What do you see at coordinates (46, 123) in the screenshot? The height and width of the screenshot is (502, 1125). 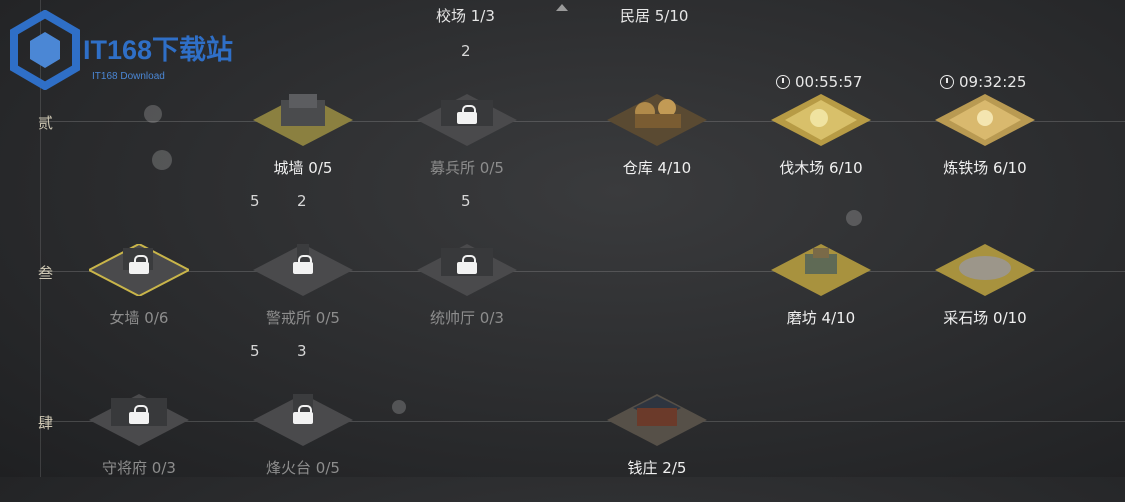 I see `row-label-2: 贰` at bounding box center [46, 123].